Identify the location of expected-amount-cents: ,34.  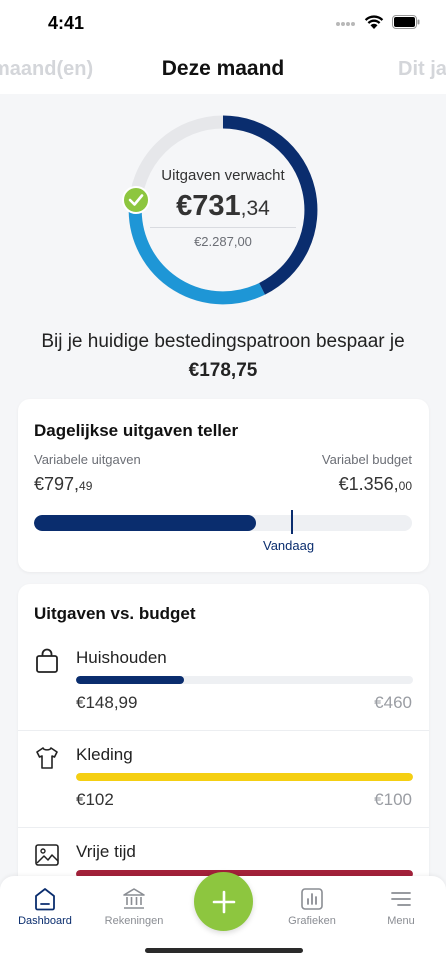
(255, 208).